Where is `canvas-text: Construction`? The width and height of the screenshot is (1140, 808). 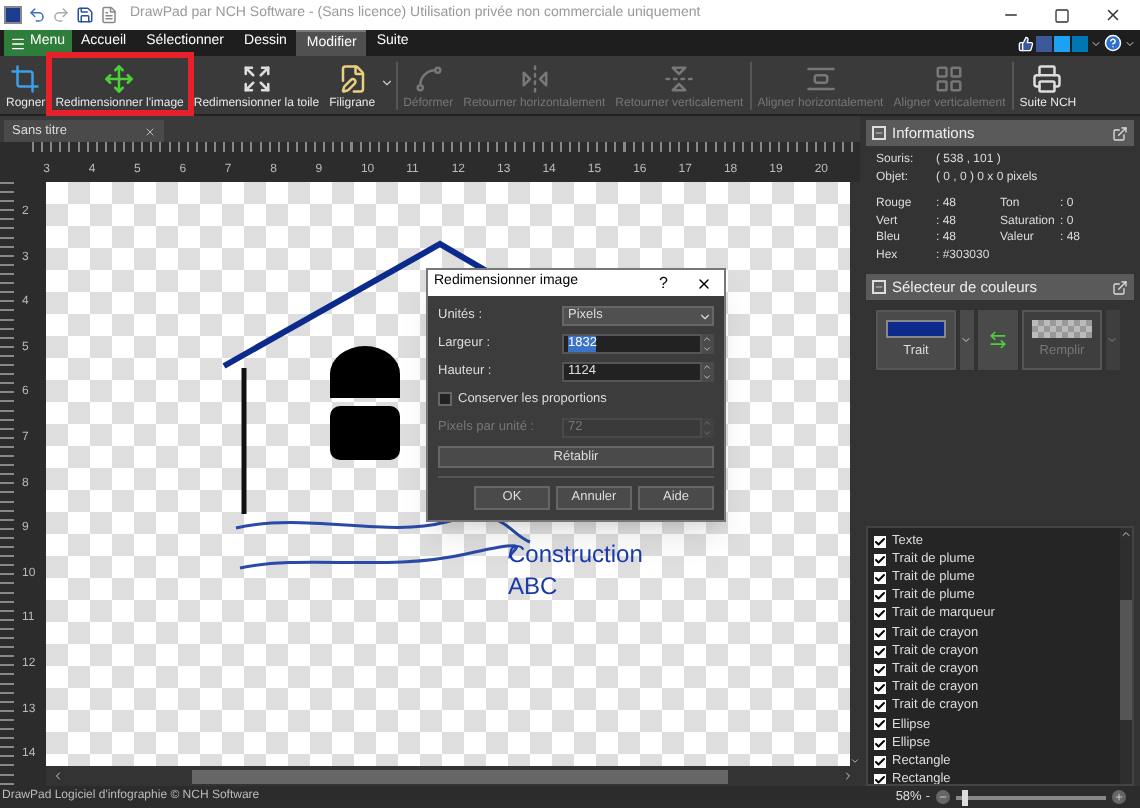 canvas-text: Construction is located at coordinates (575, 554).